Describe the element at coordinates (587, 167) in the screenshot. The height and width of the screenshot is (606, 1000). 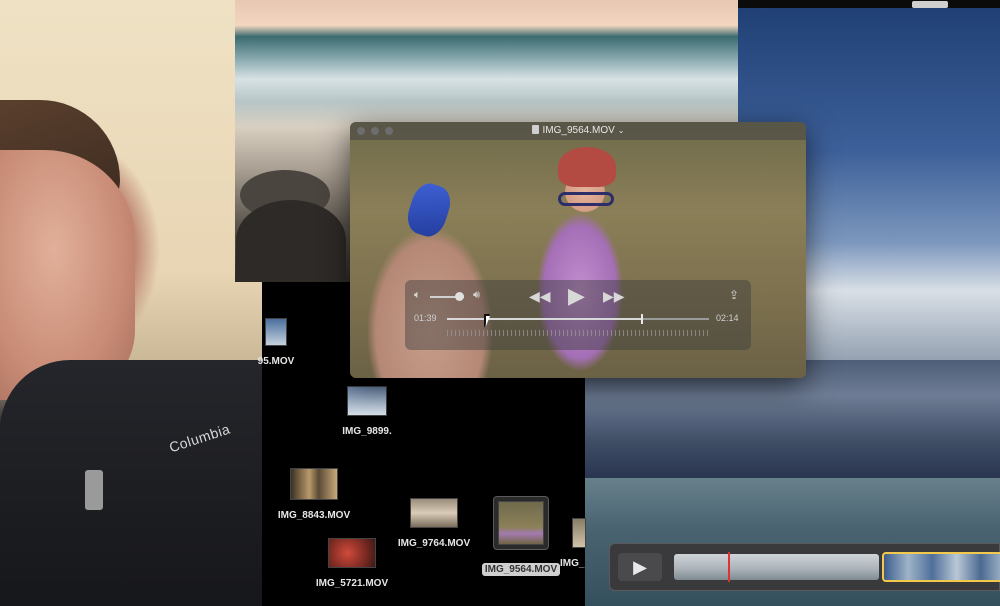
I see `video-subject-hair` at that location.